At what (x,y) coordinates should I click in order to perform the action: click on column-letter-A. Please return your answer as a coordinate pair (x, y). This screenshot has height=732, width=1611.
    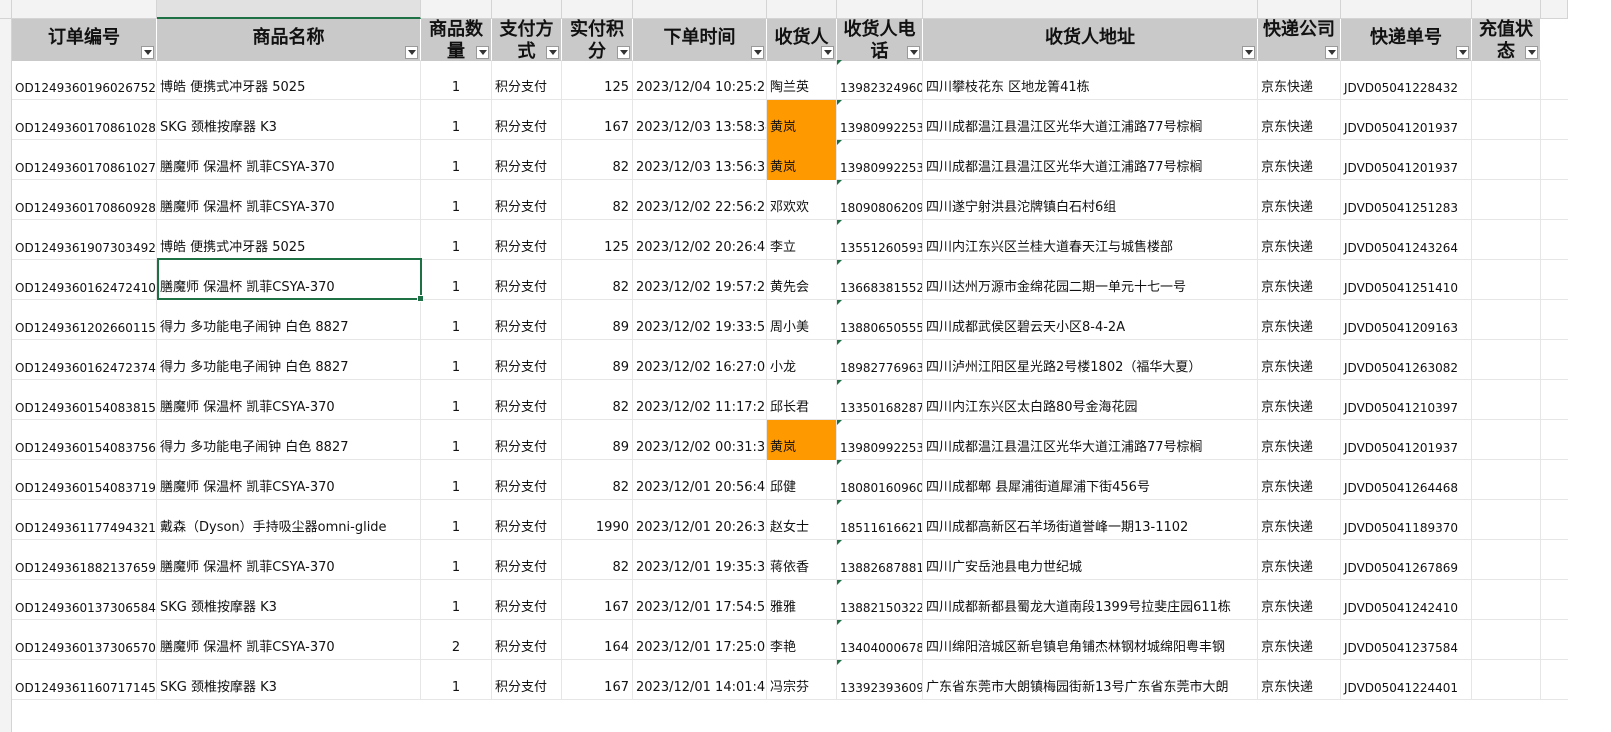
    Looking at the image, I should click on (84, 9).